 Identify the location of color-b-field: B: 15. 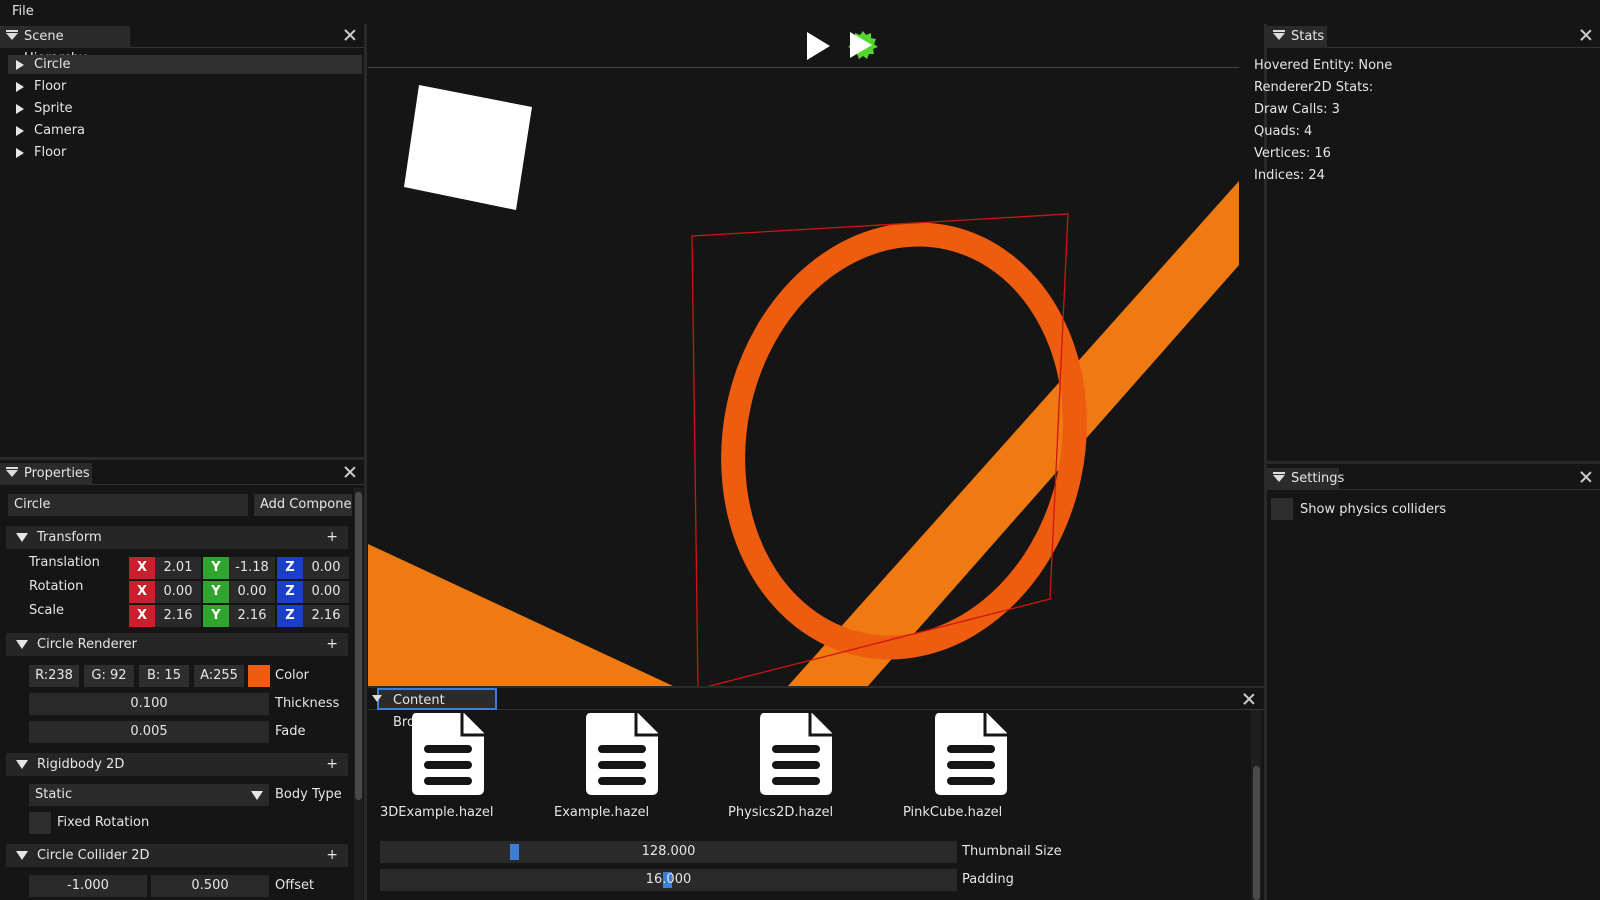
(164, 676).